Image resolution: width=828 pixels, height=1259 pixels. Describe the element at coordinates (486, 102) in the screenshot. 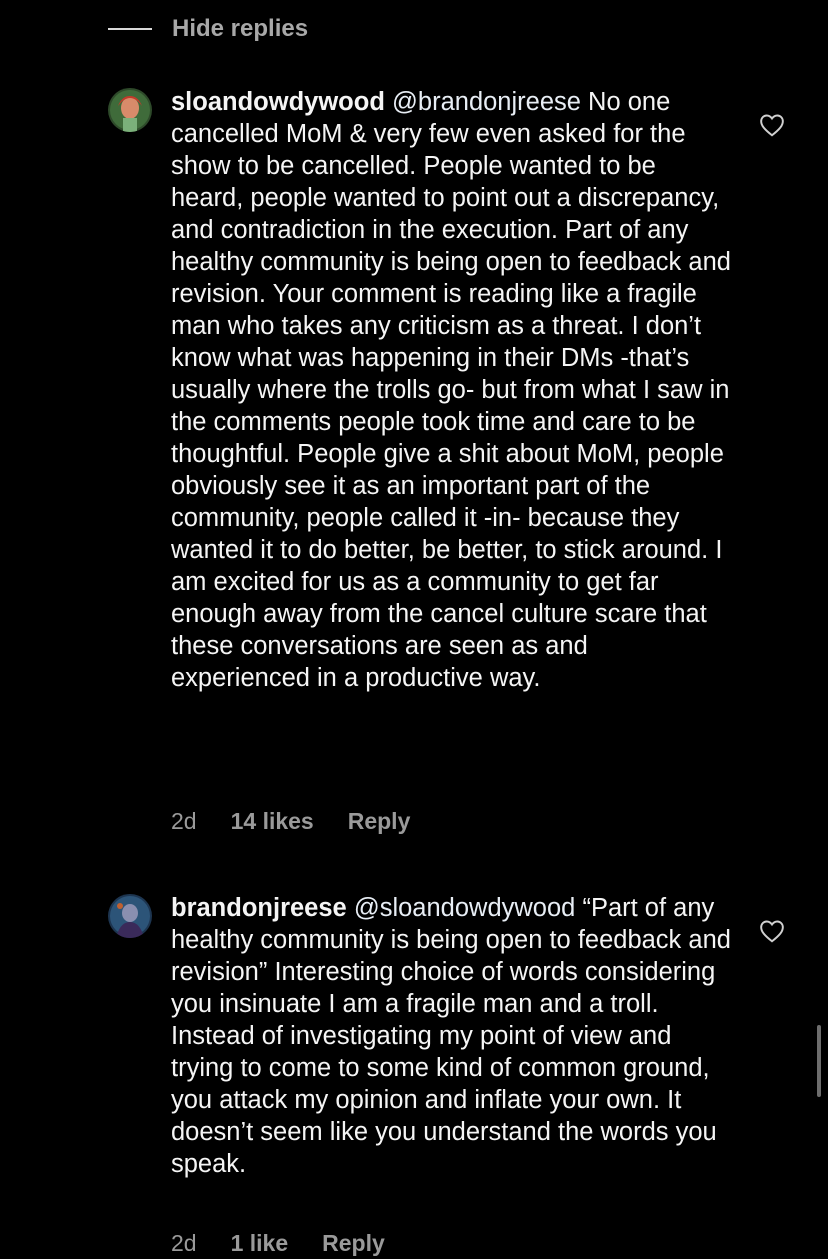

I see `comment-mention: @brandonjreese` at that location.